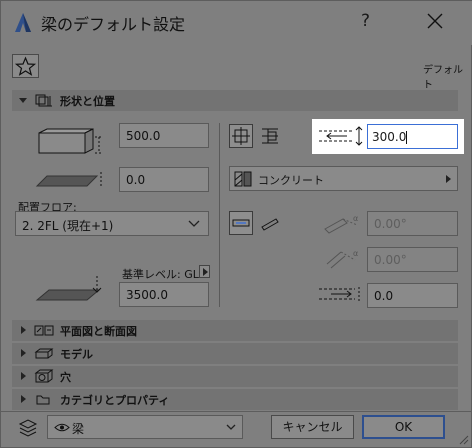 The image size is (472, 448). What do you see at coordinates (412, 223) in the screenshot?
I see `slant-angle-field: 0.00°` at bounding box center [412, 223].